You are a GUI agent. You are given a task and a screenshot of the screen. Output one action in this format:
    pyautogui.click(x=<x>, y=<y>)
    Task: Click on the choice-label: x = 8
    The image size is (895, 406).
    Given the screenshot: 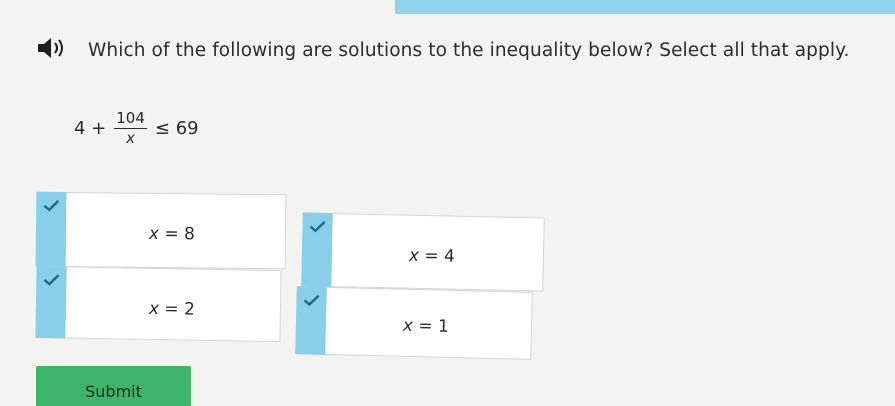 What is the action you would take?
    pyautogui.click(x=172, y=234)
    